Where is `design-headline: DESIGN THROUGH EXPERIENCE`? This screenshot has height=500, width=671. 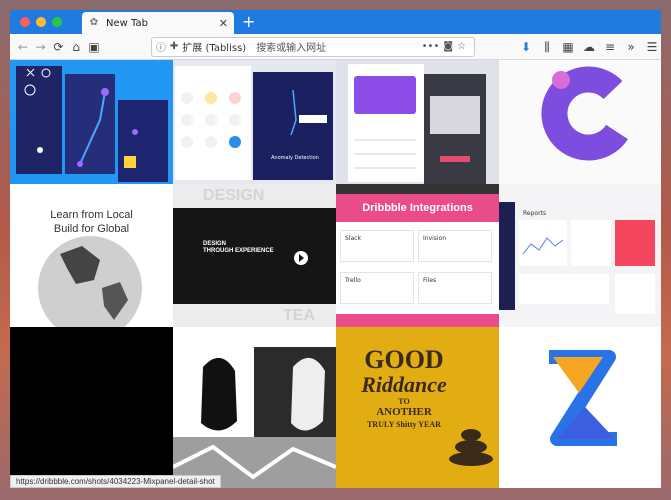 design-headline: DESIGN THROUGH EXPERIENCE is located at coordinates (238, 248).